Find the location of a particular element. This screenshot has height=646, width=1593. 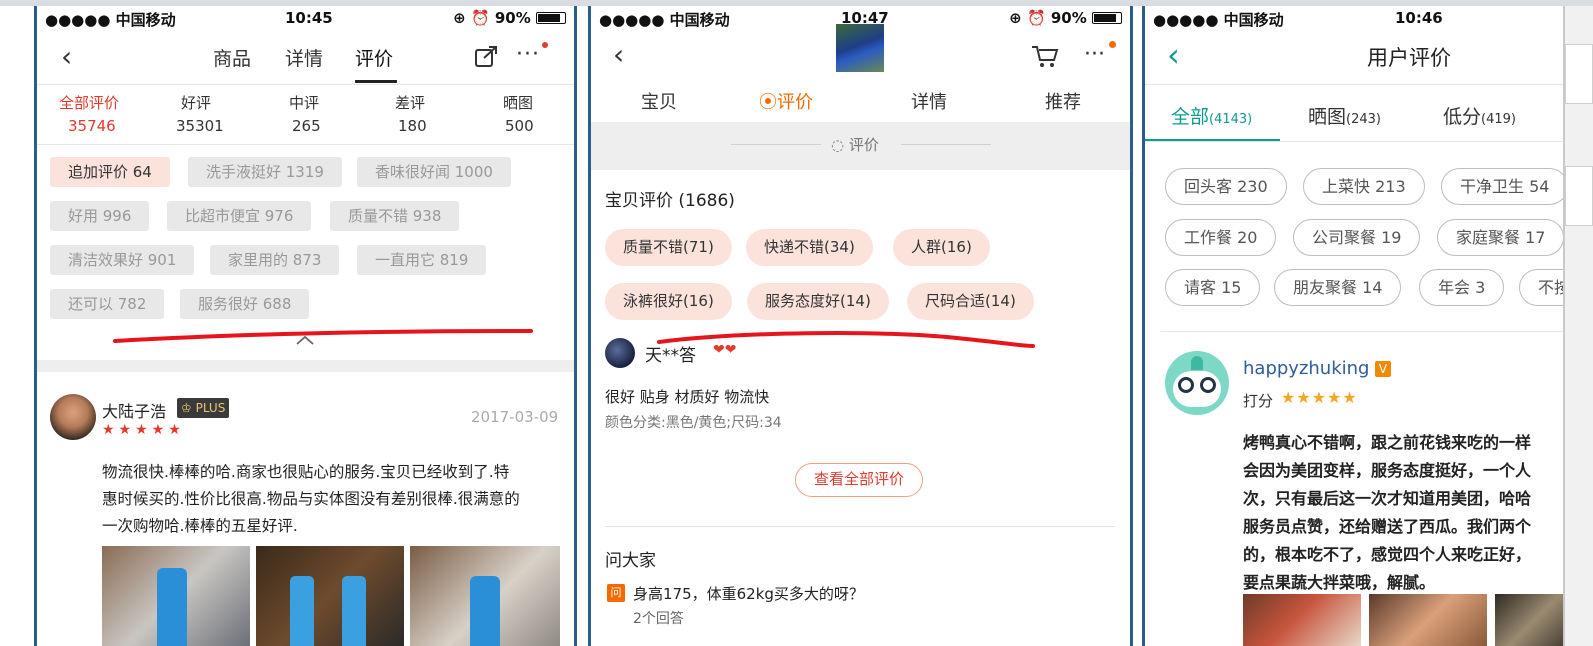

review-tag: 人群(16) is located at coordinates (941, 247).